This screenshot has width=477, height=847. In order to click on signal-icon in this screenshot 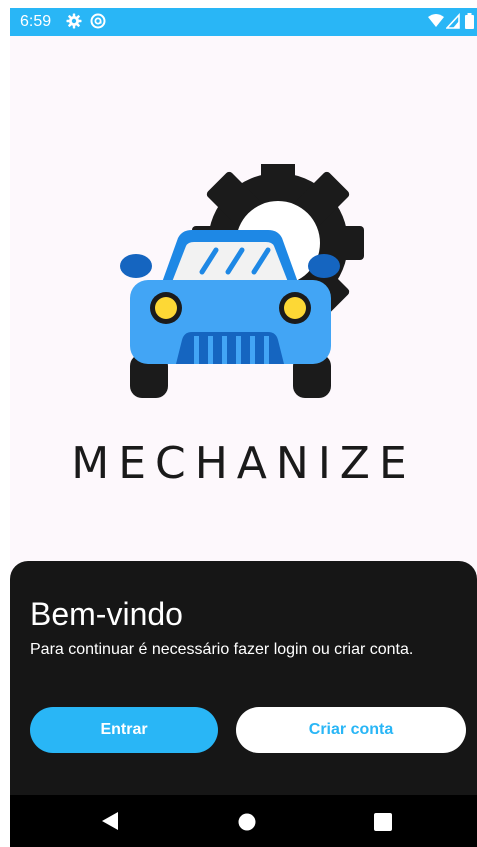, I will do `click(452, 23)`.